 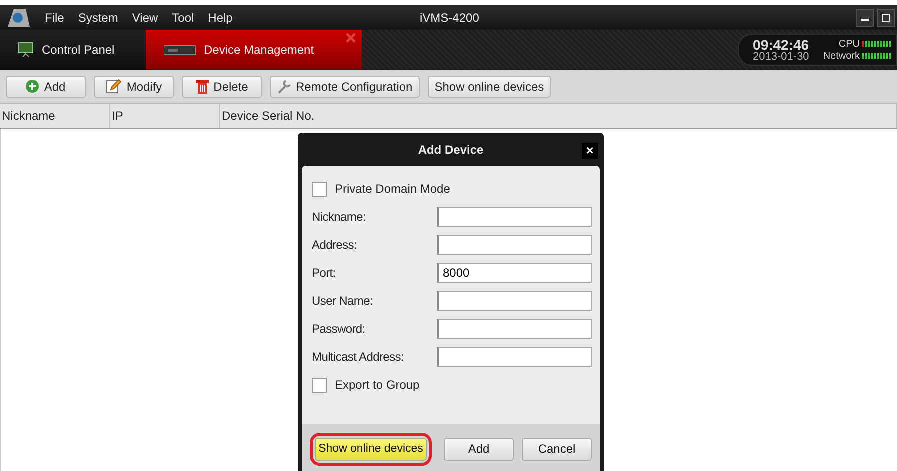 I want to click on toolbar-button: Modify, so click(x=134, y=87).